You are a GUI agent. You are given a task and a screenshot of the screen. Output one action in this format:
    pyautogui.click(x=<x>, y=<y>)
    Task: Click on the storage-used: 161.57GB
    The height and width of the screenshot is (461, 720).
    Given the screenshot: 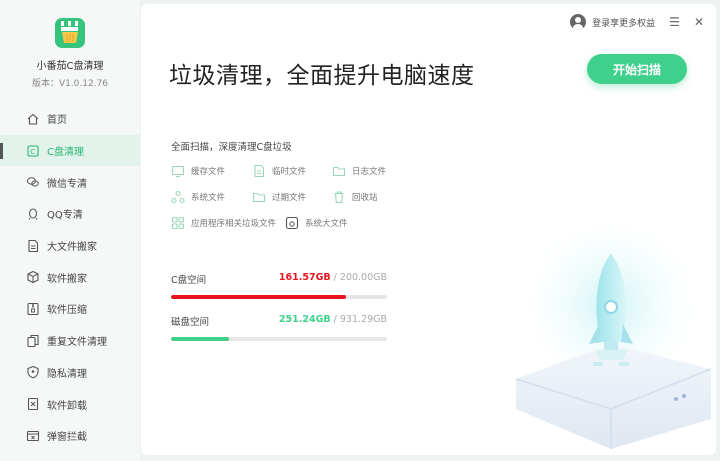 What is the action you would take?
    pyautogui.click(x=304, y=277)
    